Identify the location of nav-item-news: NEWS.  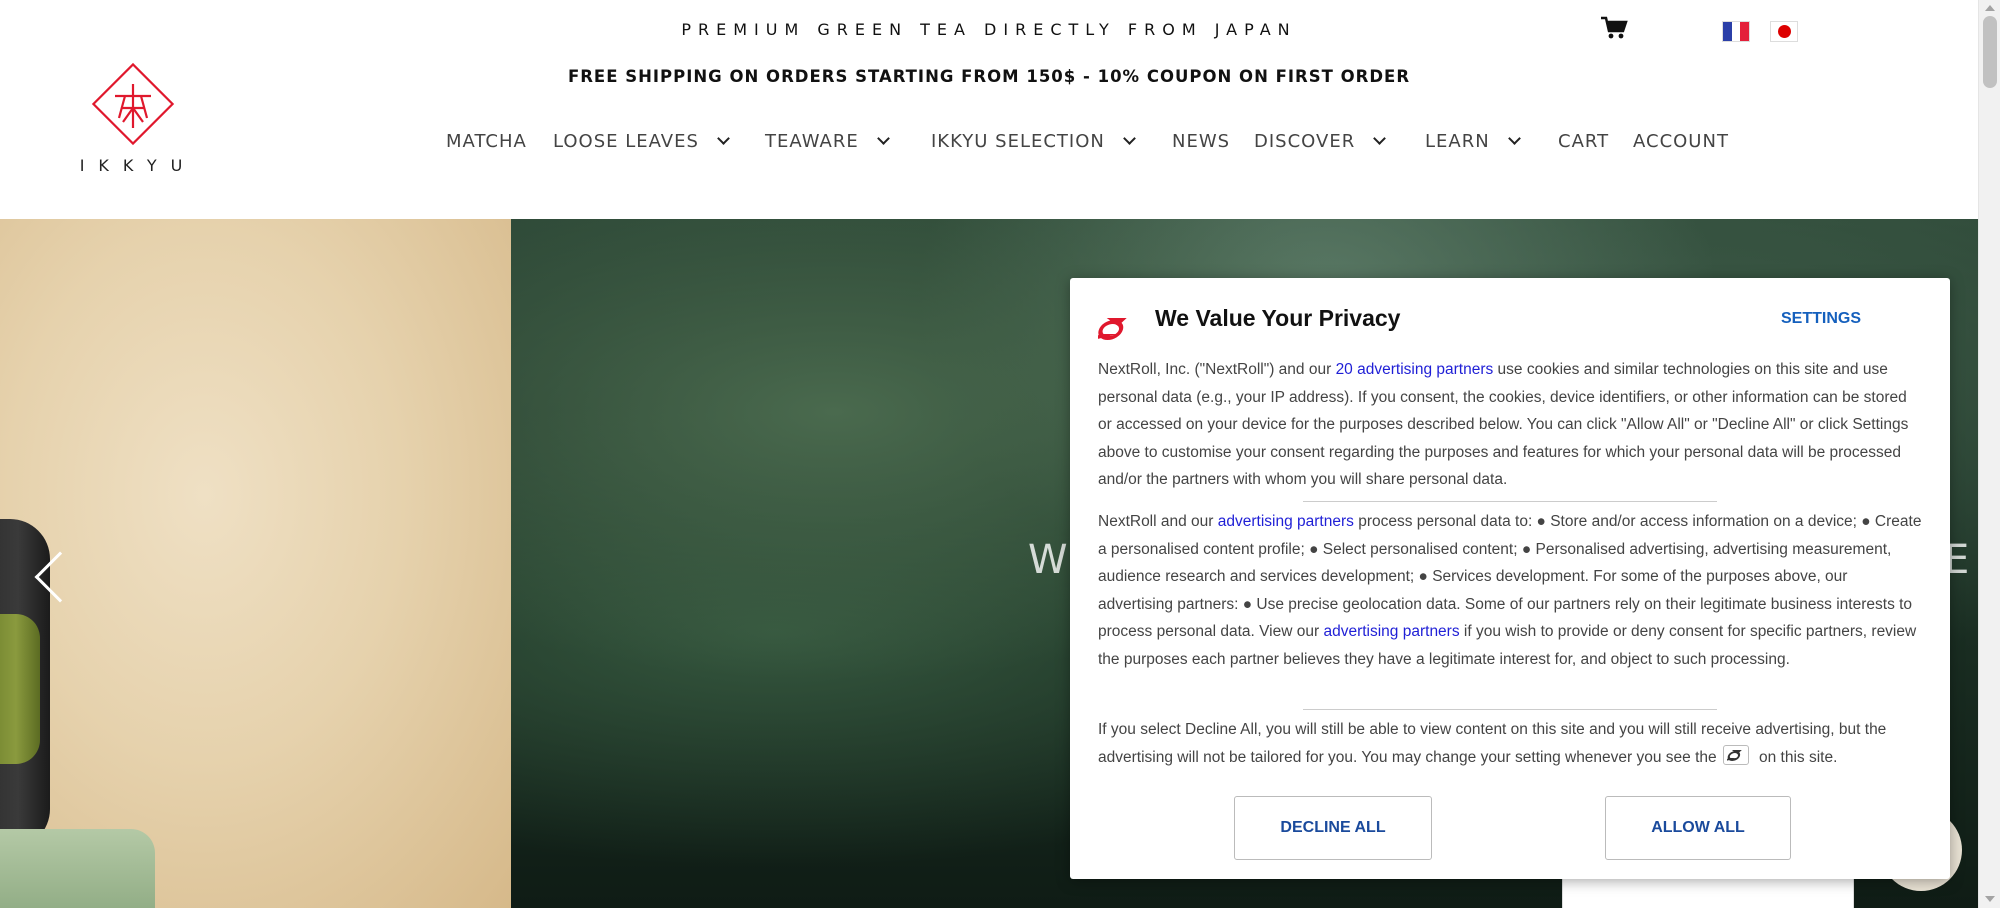
(1201, 141).